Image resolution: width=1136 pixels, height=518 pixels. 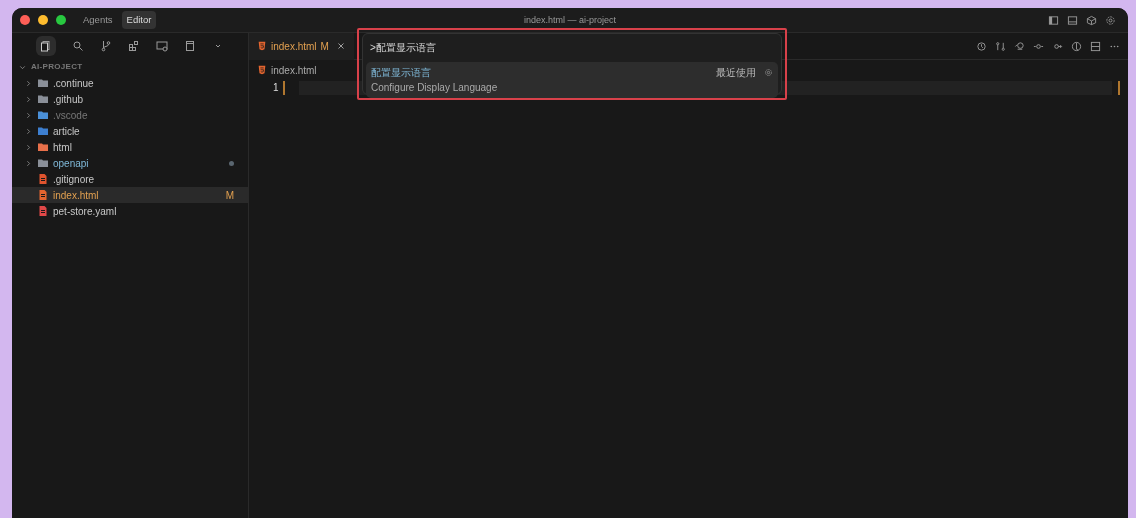 What do you see at coordinates (106, 46) in the screenshot?
I see `branch-icon` at bounding box center [106, 46].